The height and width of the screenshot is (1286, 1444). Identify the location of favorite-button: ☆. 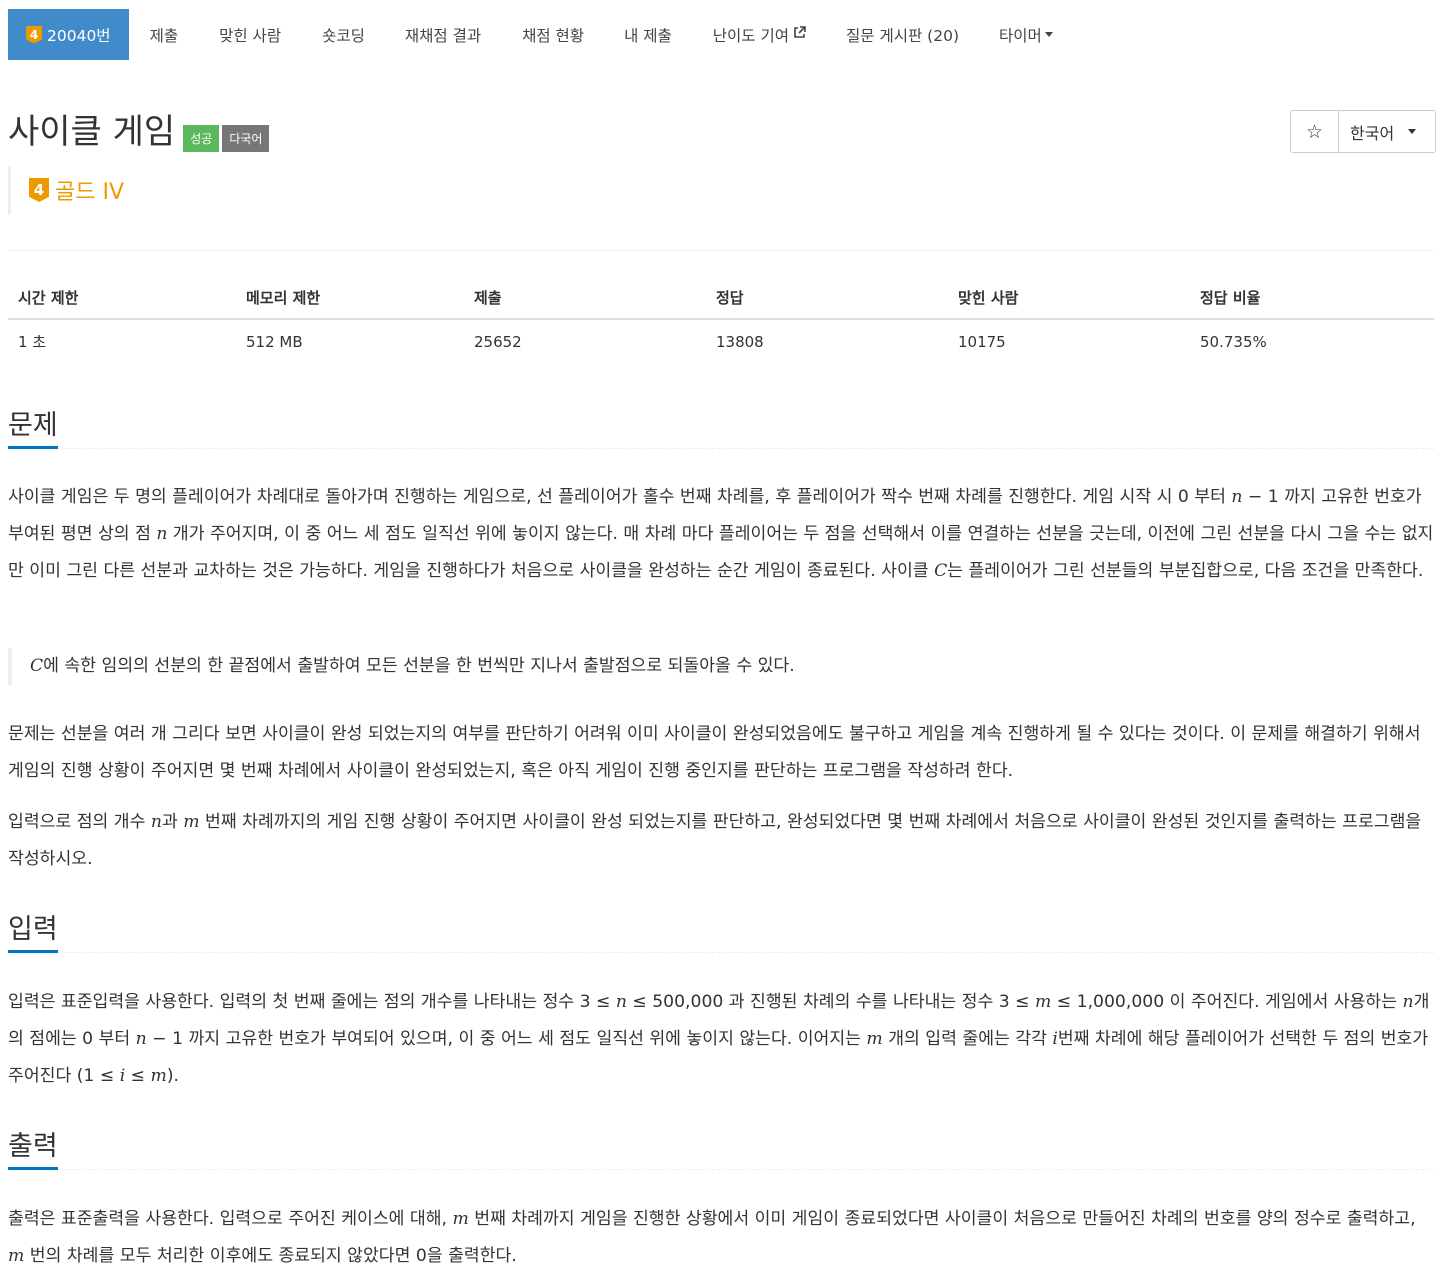
(1315, 131).